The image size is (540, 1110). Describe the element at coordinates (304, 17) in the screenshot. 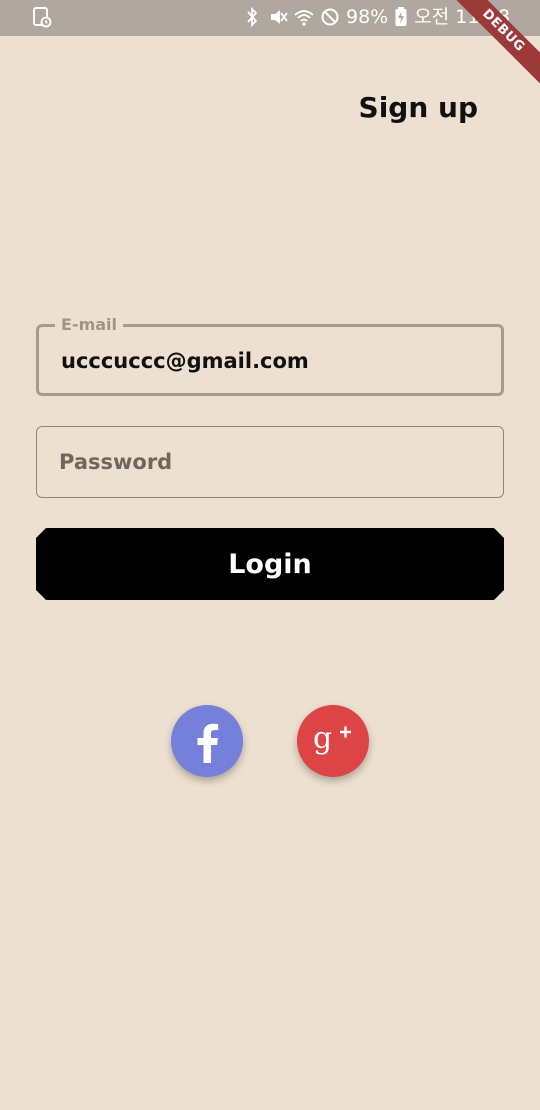

I see `wifi-icon` at that location.